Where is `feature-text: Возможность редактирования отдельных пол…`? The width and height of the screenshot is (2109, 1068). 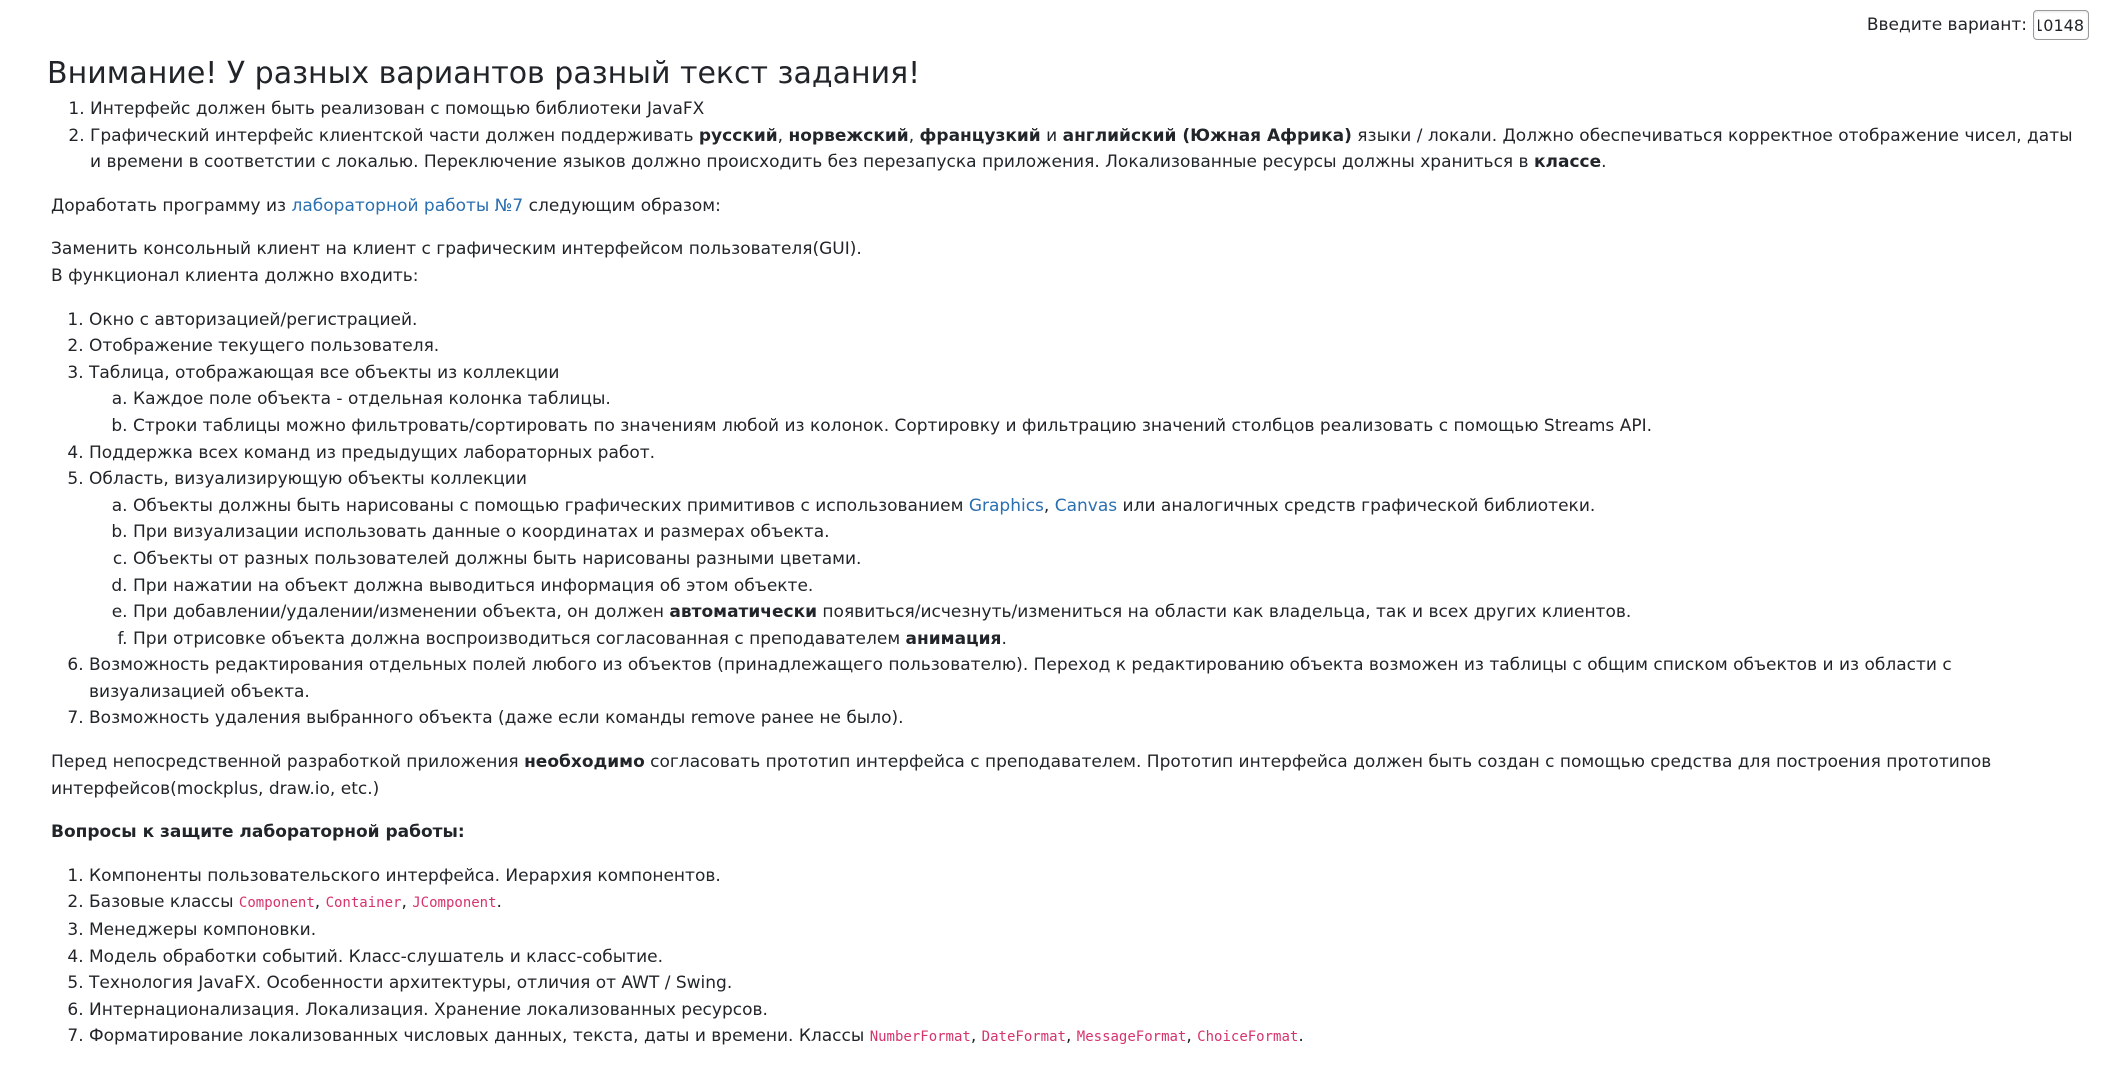
feature-text: Возможность редактирования отдельных пол… is located at coordinates (1020, 678).